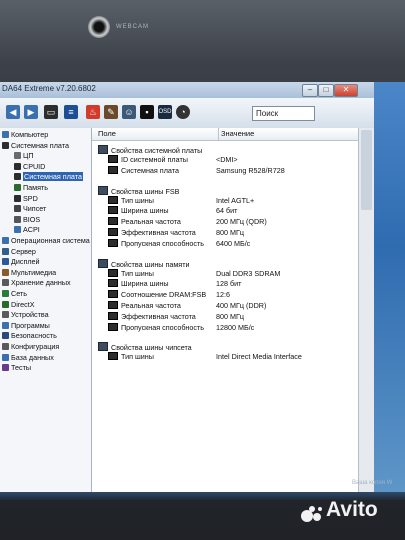 The image size is (405, 540). Describe the element at coordinates (366, 310) in the screenshot. I see `vertical-scrollbar` at that location.